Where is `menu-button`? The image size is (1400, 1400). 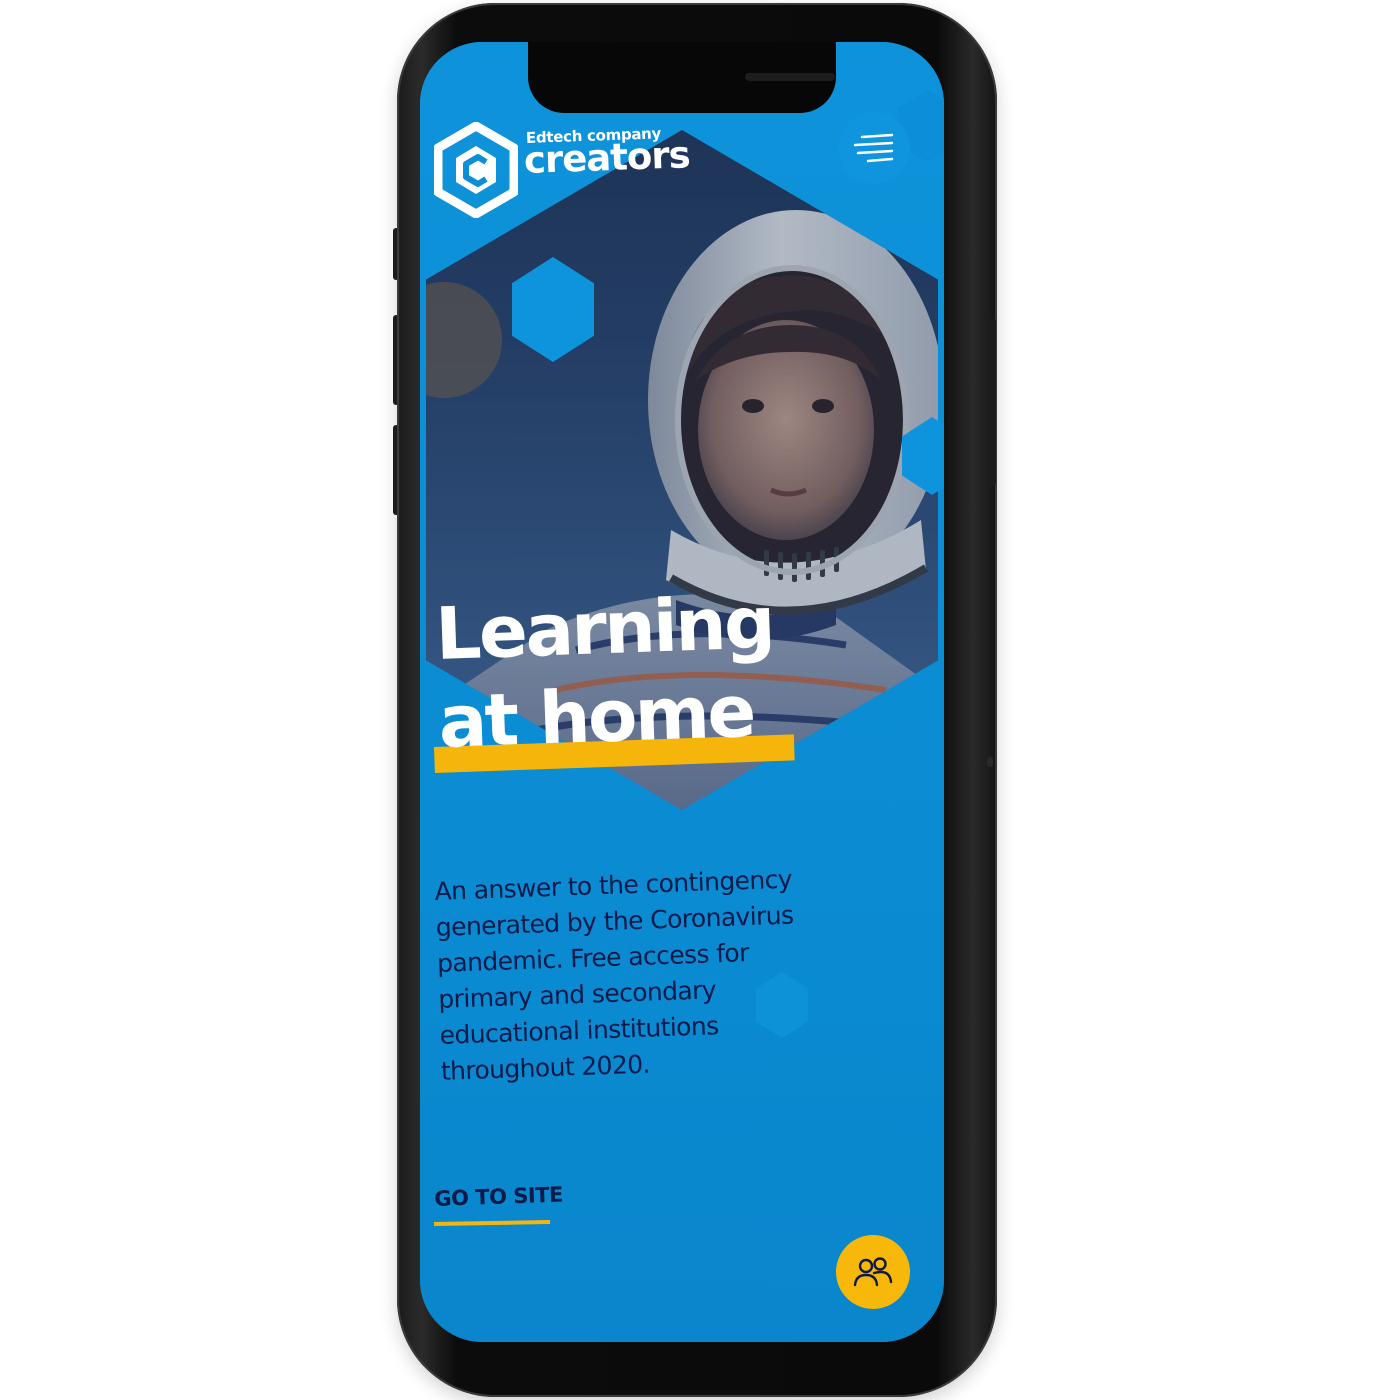
menu-button is located at coordinates (874, 148).